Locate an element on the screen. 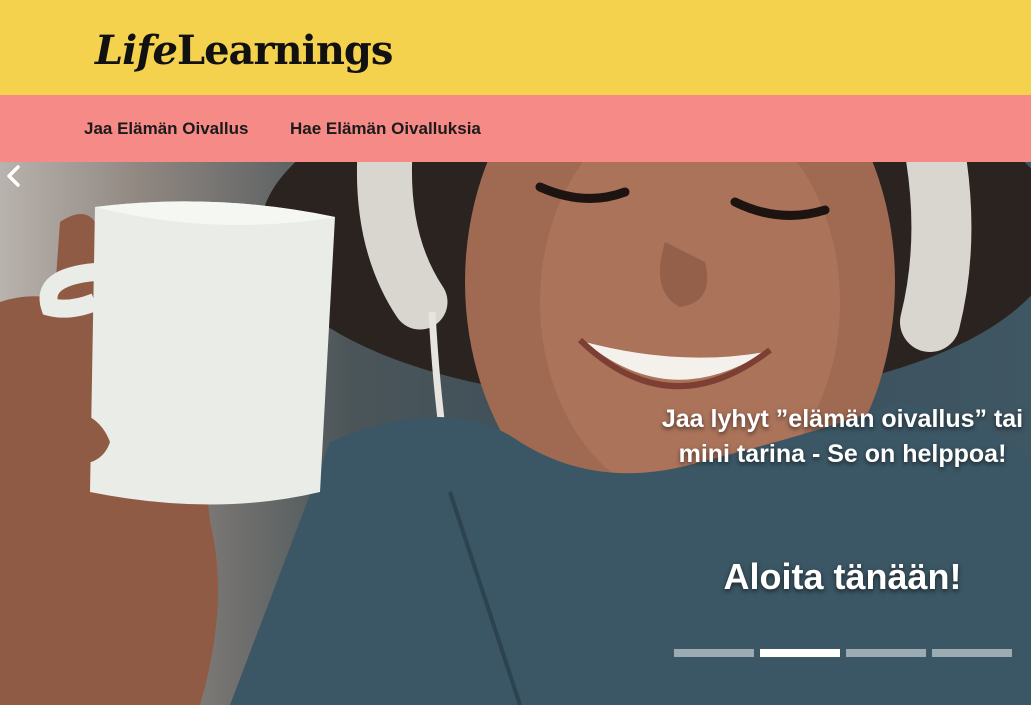 Image resolution: width=1031 pixels, height=705 pixels. start-today-link: Aloita tänään! is located at coordinates (840, 577).